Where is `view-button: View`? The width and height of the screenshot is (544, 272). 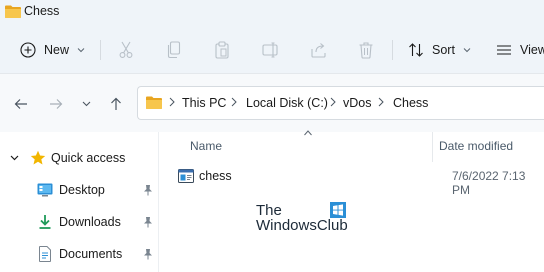 view-button: View is located at coordinates (520, 50).